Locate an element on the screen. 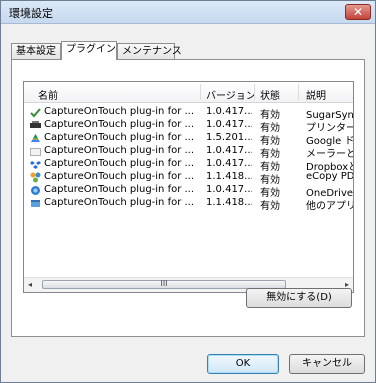 The image size is (376, 383). dropbox-icon is located at coordinates (35, 165).